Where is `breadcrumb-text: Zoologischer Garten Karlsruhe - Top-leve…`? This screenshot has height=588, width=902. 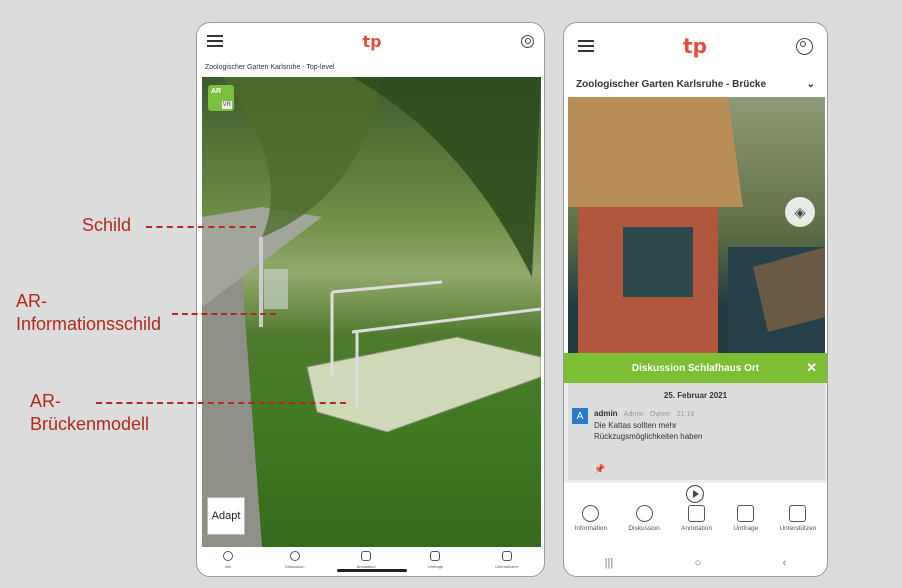 breadcrumb-text: Zoologischer Garten Karlsruhe - Top-leve… is located at coordinates (270, 67).